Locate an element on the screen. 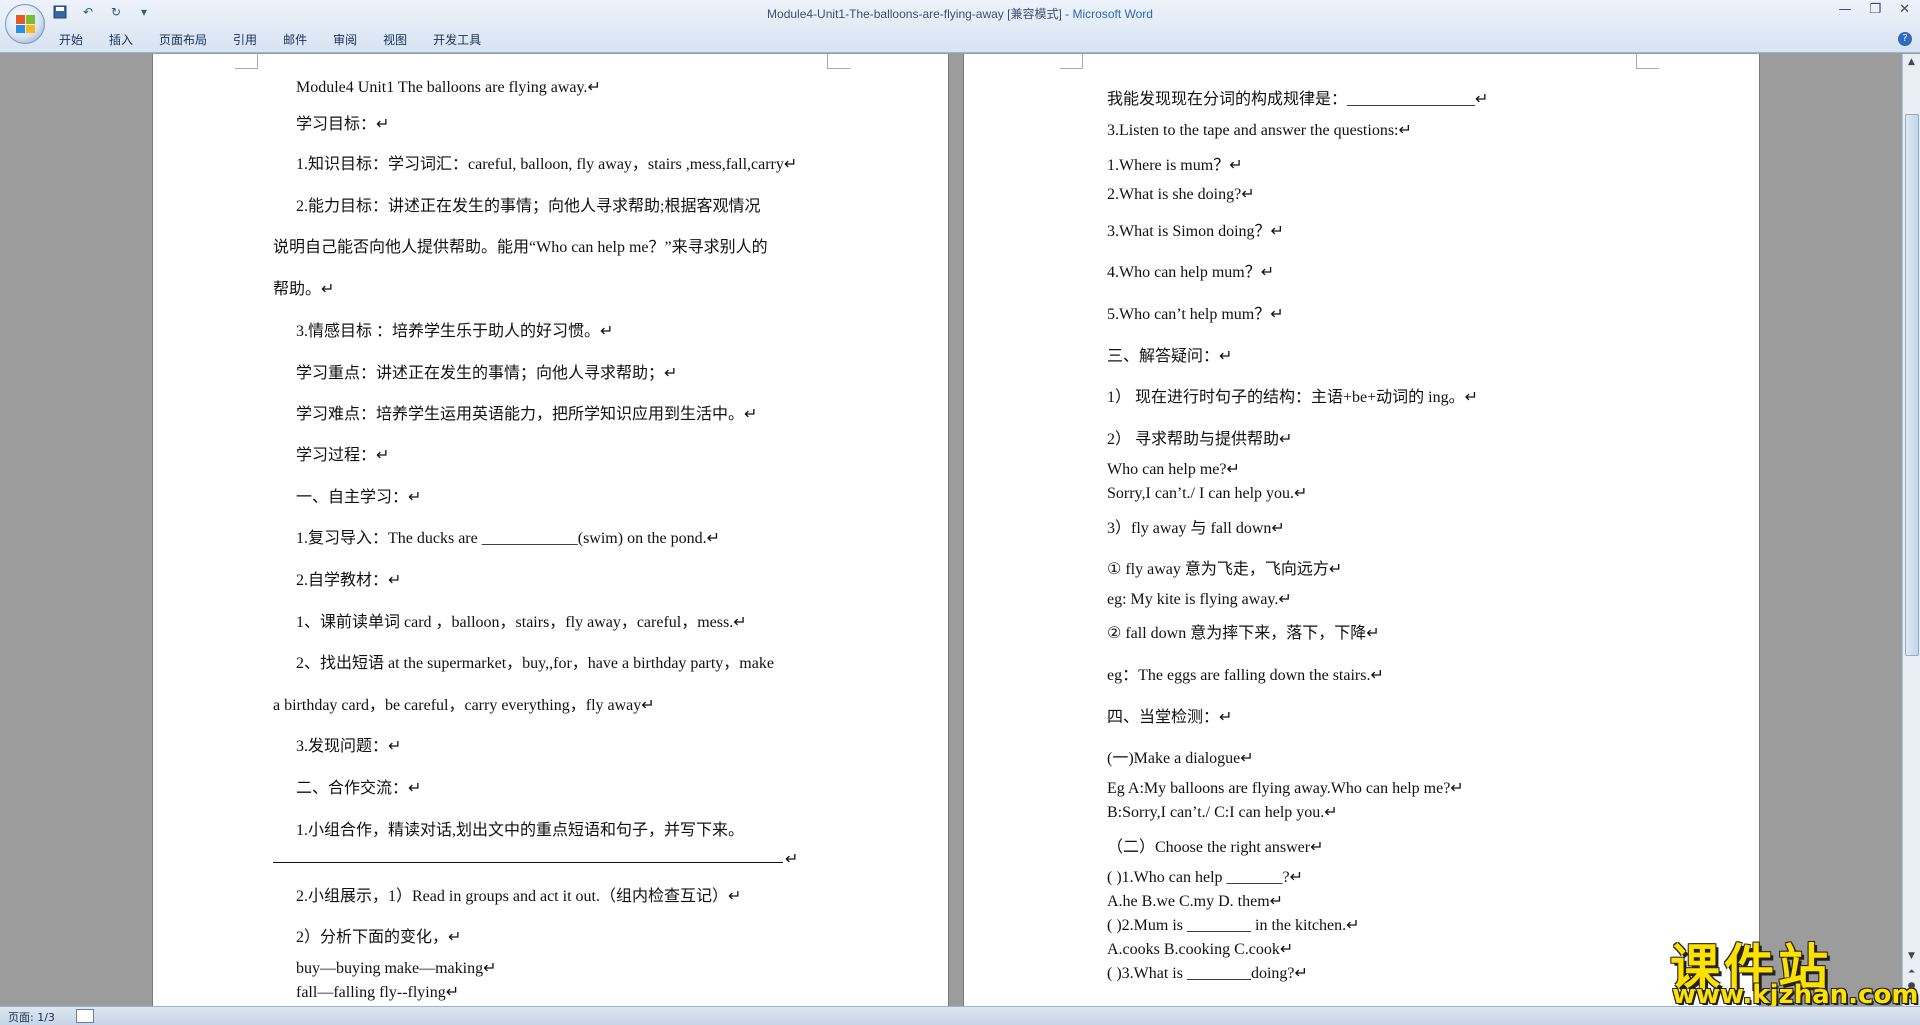  watermark-logo: 课件站 www.kjzhan.com is located at coordinates (1794, 969).